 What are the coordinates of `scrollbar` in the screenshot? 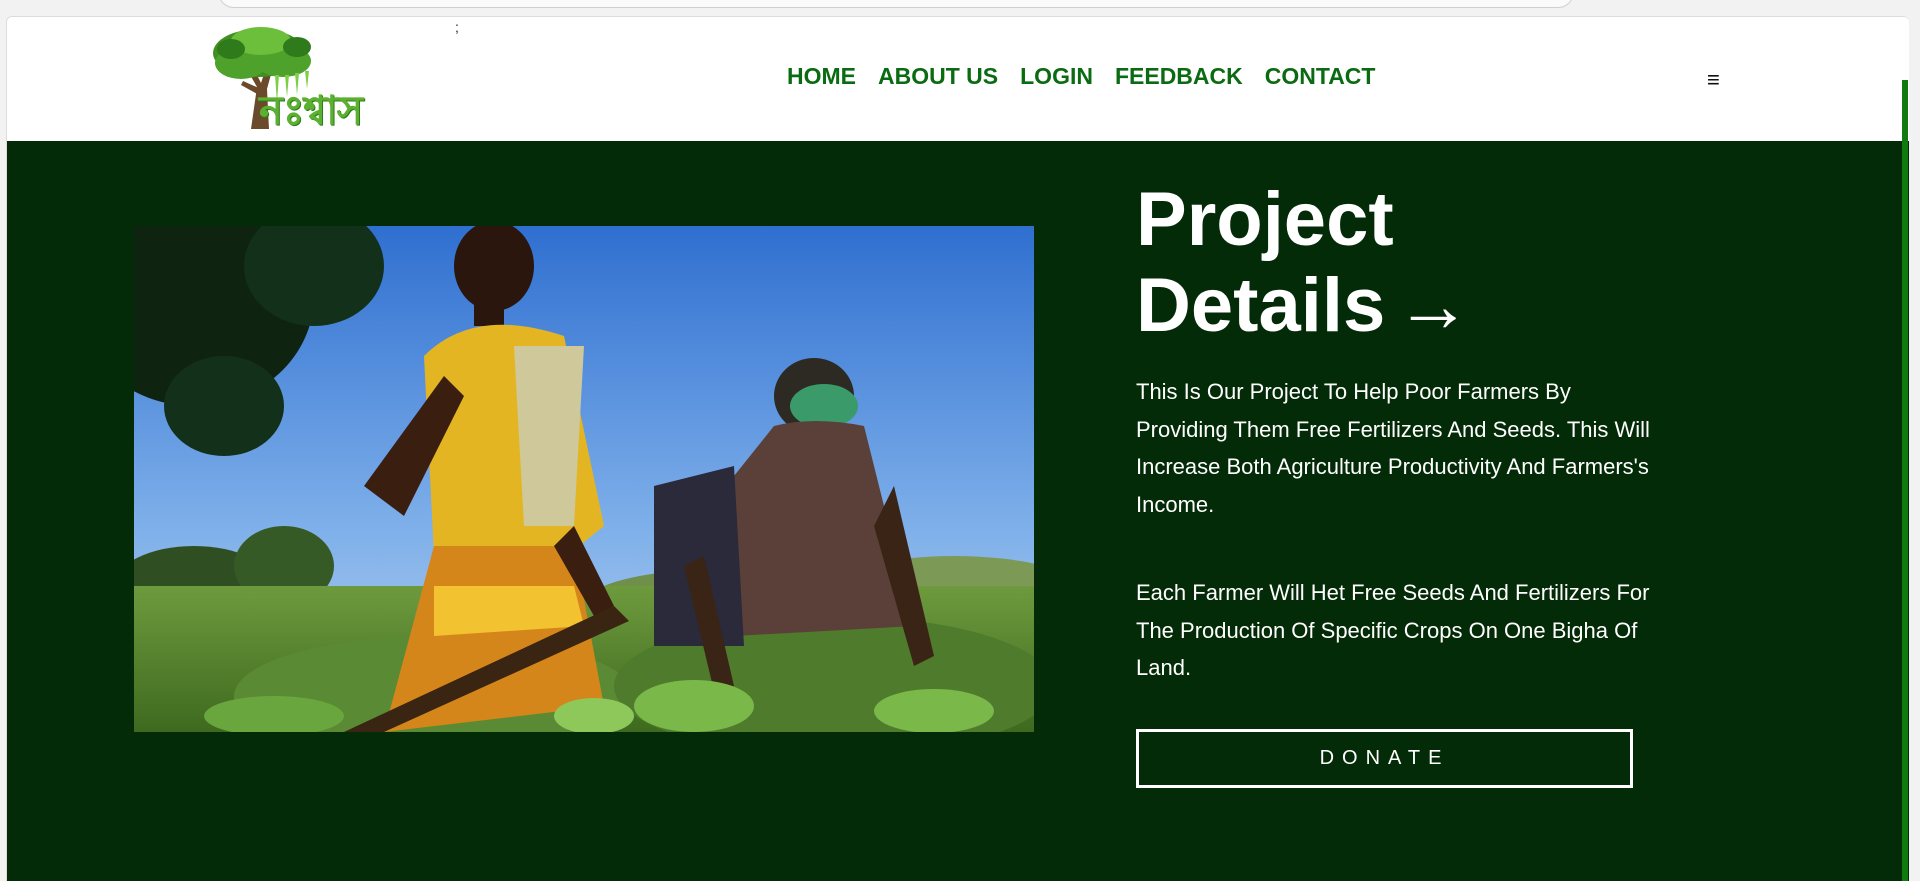 It's located at (1905, 480).